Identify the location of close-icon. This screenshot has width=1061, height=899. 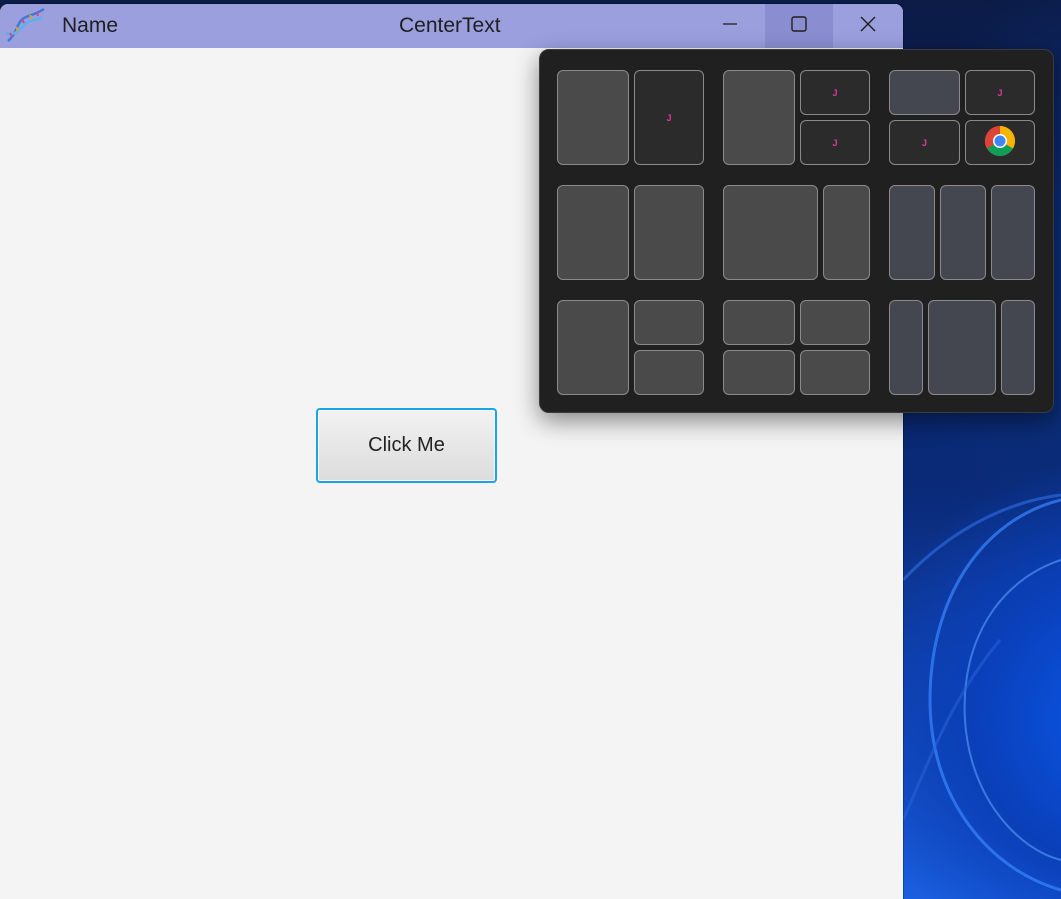
(868, 26).